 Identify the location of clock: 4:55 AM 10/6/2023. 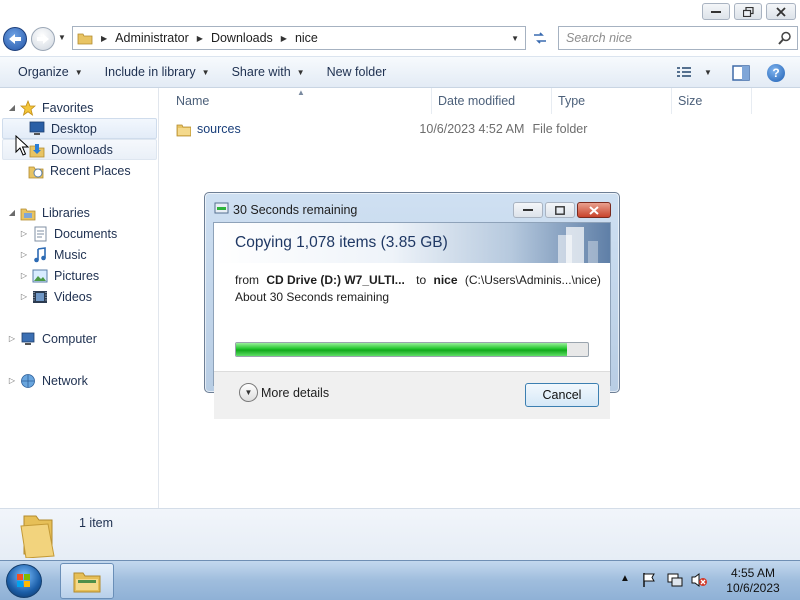
(753, 581).